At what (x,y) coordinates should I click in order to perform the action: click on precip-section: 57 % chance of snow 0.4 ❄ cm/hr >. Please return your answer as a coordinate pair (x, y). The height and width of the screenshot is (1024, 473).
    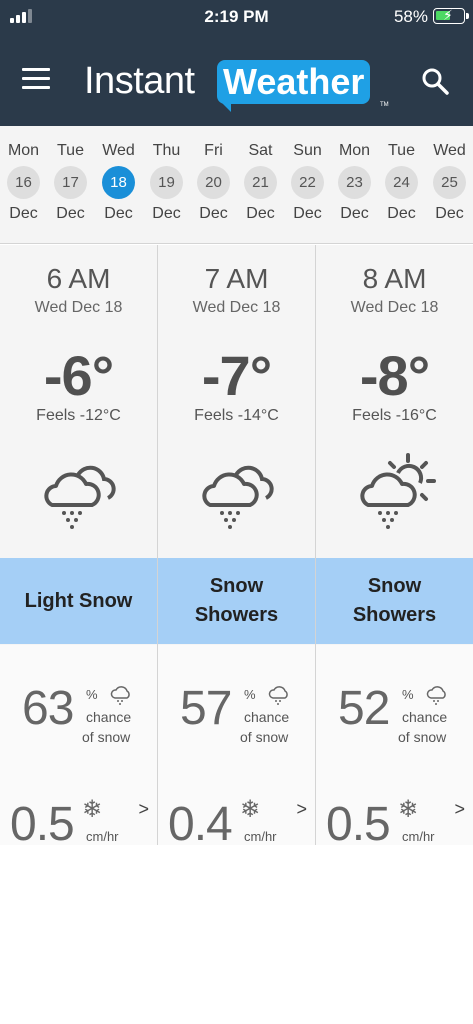
    Looking at the image, I should click on (236, 748).